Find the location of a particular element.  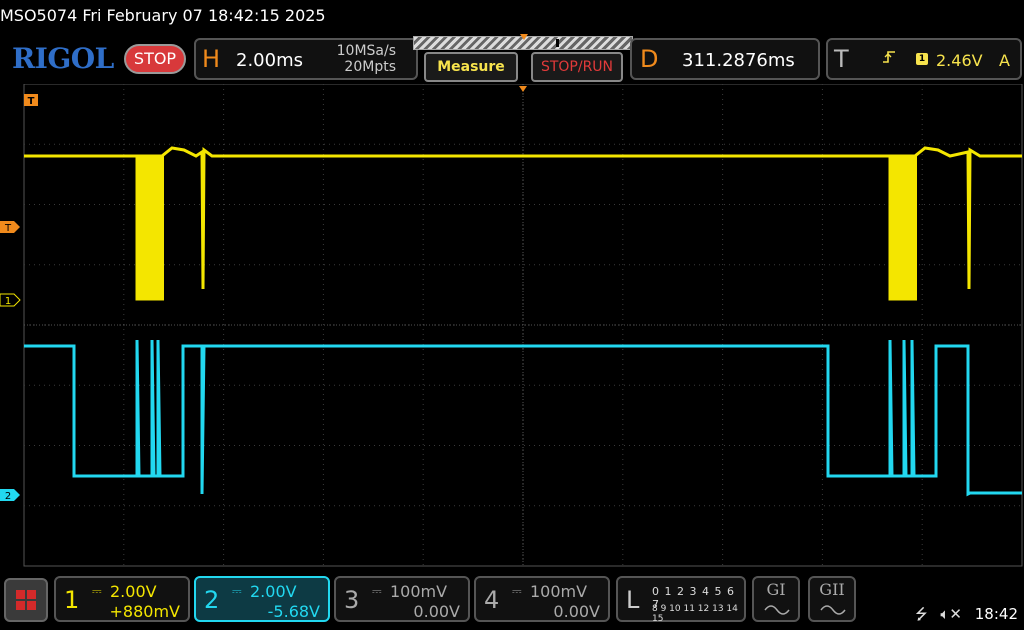

channel-1-marker-label: 1 is located at coordinates (8, 301).